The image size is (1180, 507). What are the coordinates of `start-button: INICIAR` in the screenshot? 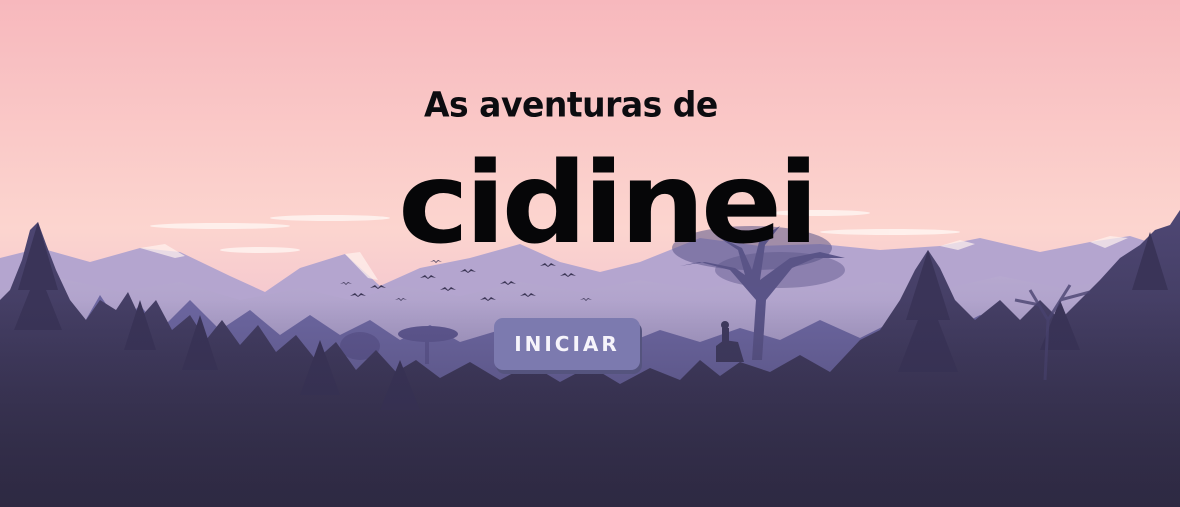 It's located at (567, 344).